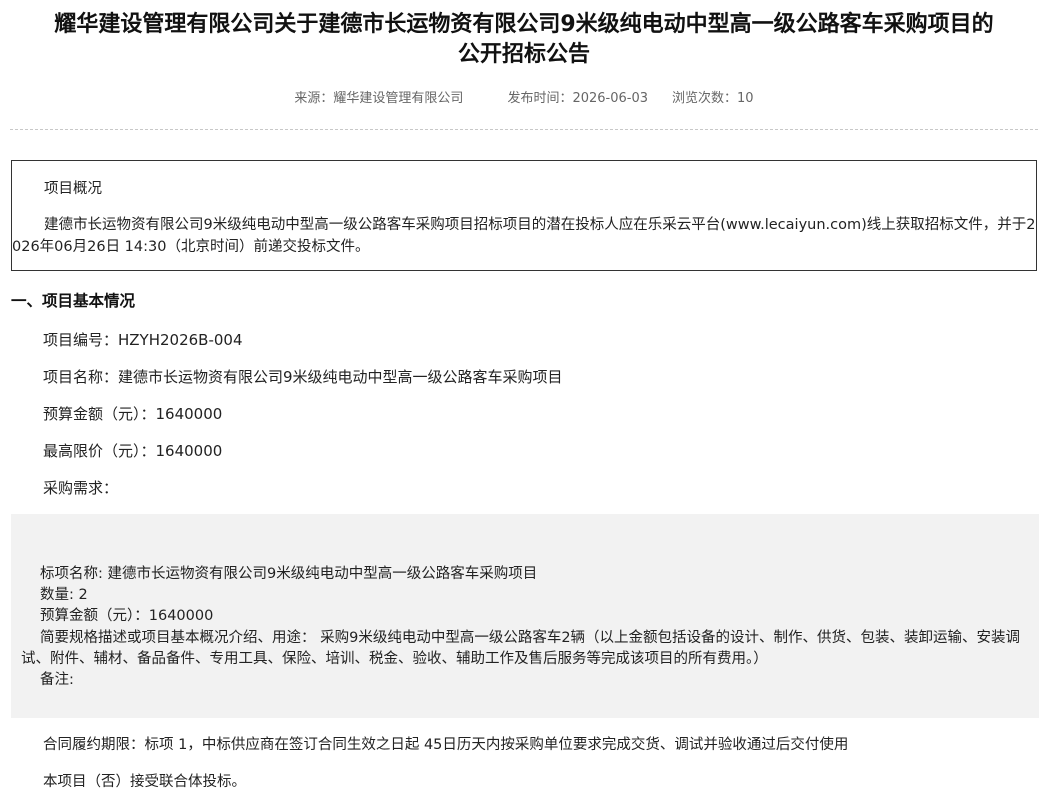  I want to click on max-price: 最高限价（元）：1640000, so click(133, 451).